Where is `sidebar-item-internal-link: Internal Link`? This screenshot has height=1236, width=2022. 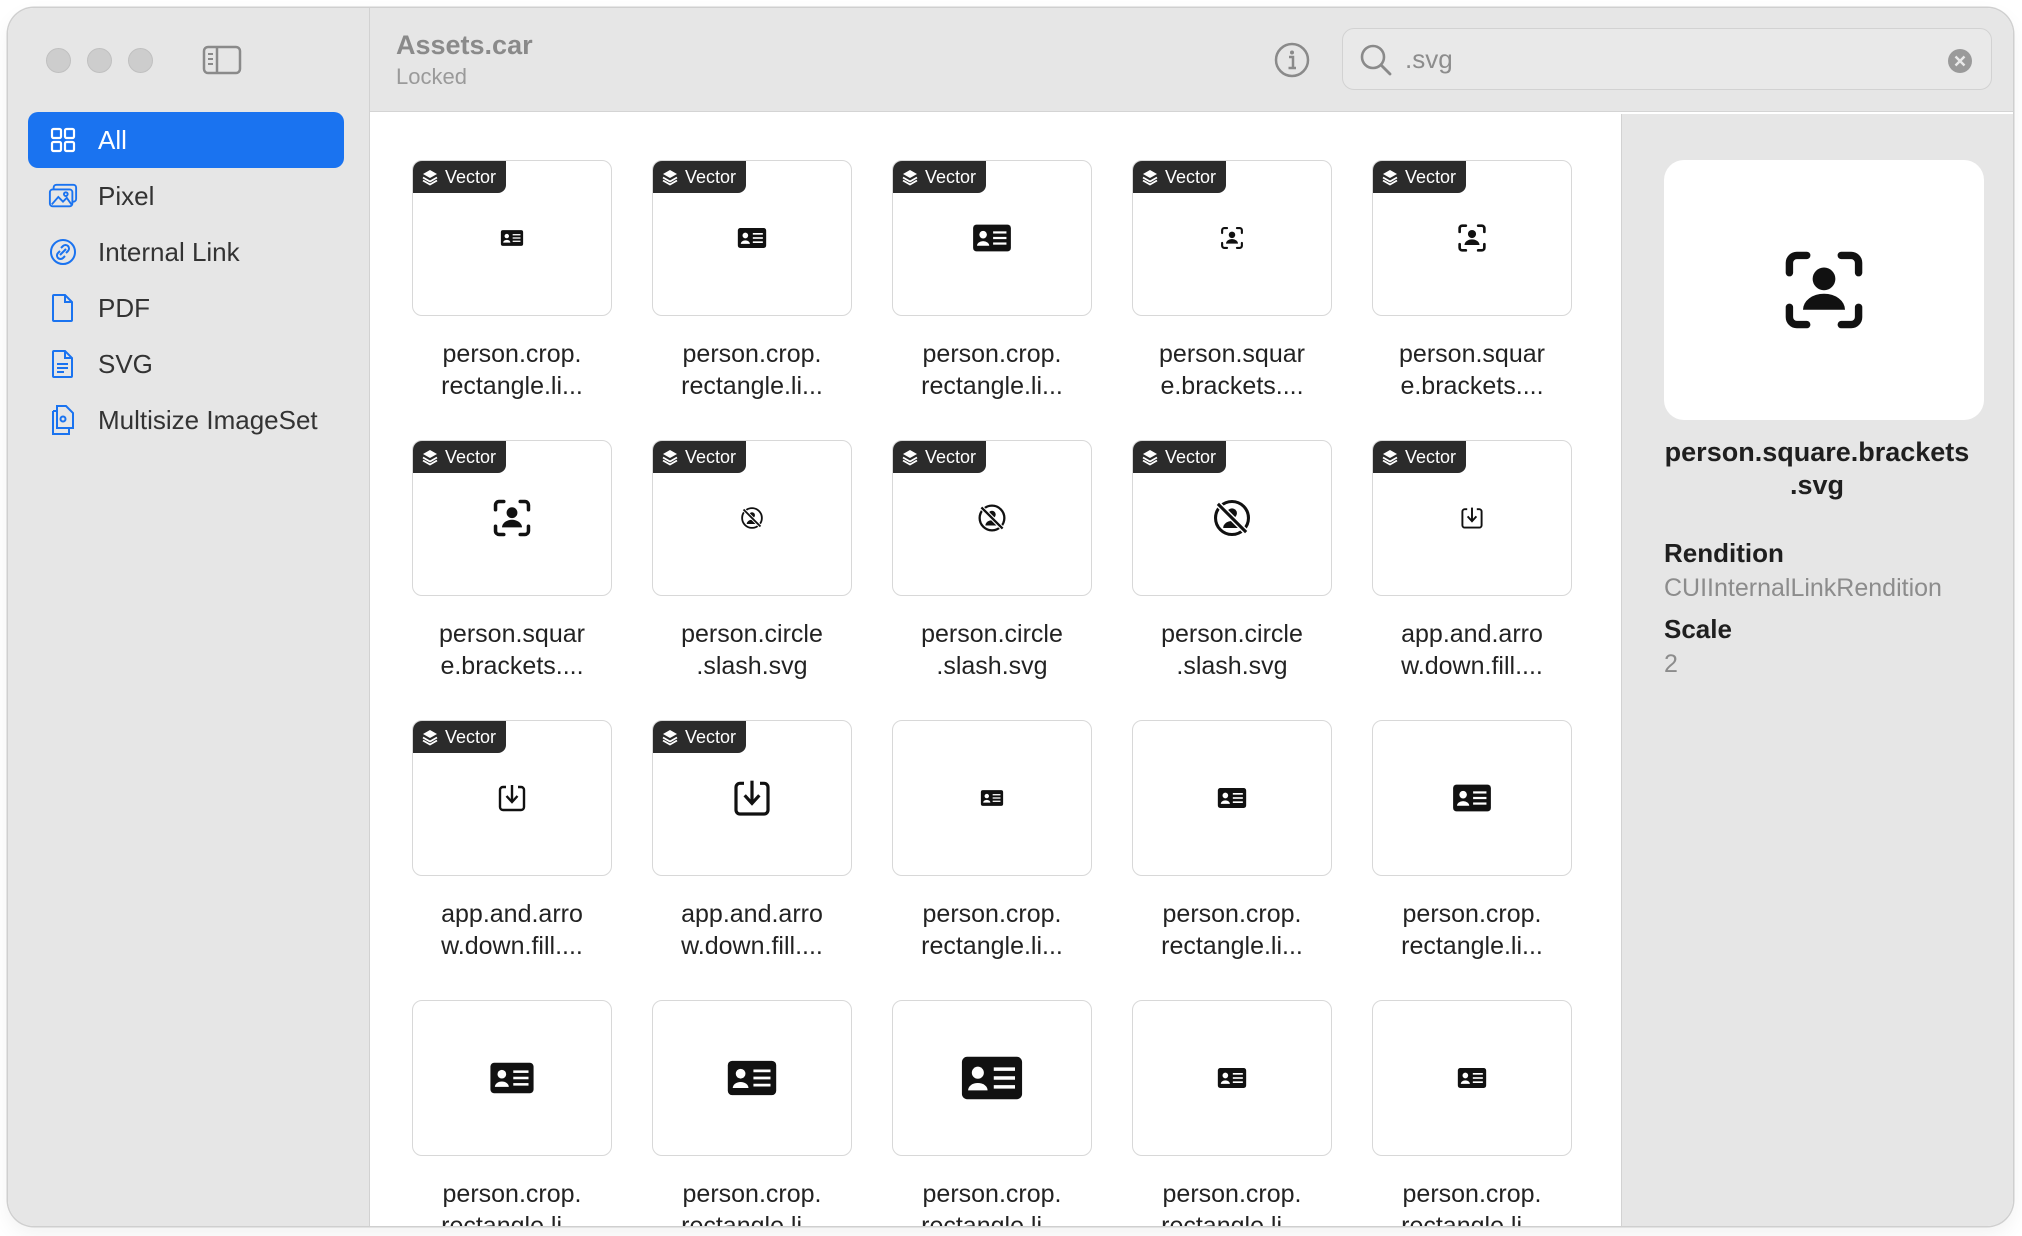 sidebar-item-internal-link: Internal Link is located at coordinates (186, 252).